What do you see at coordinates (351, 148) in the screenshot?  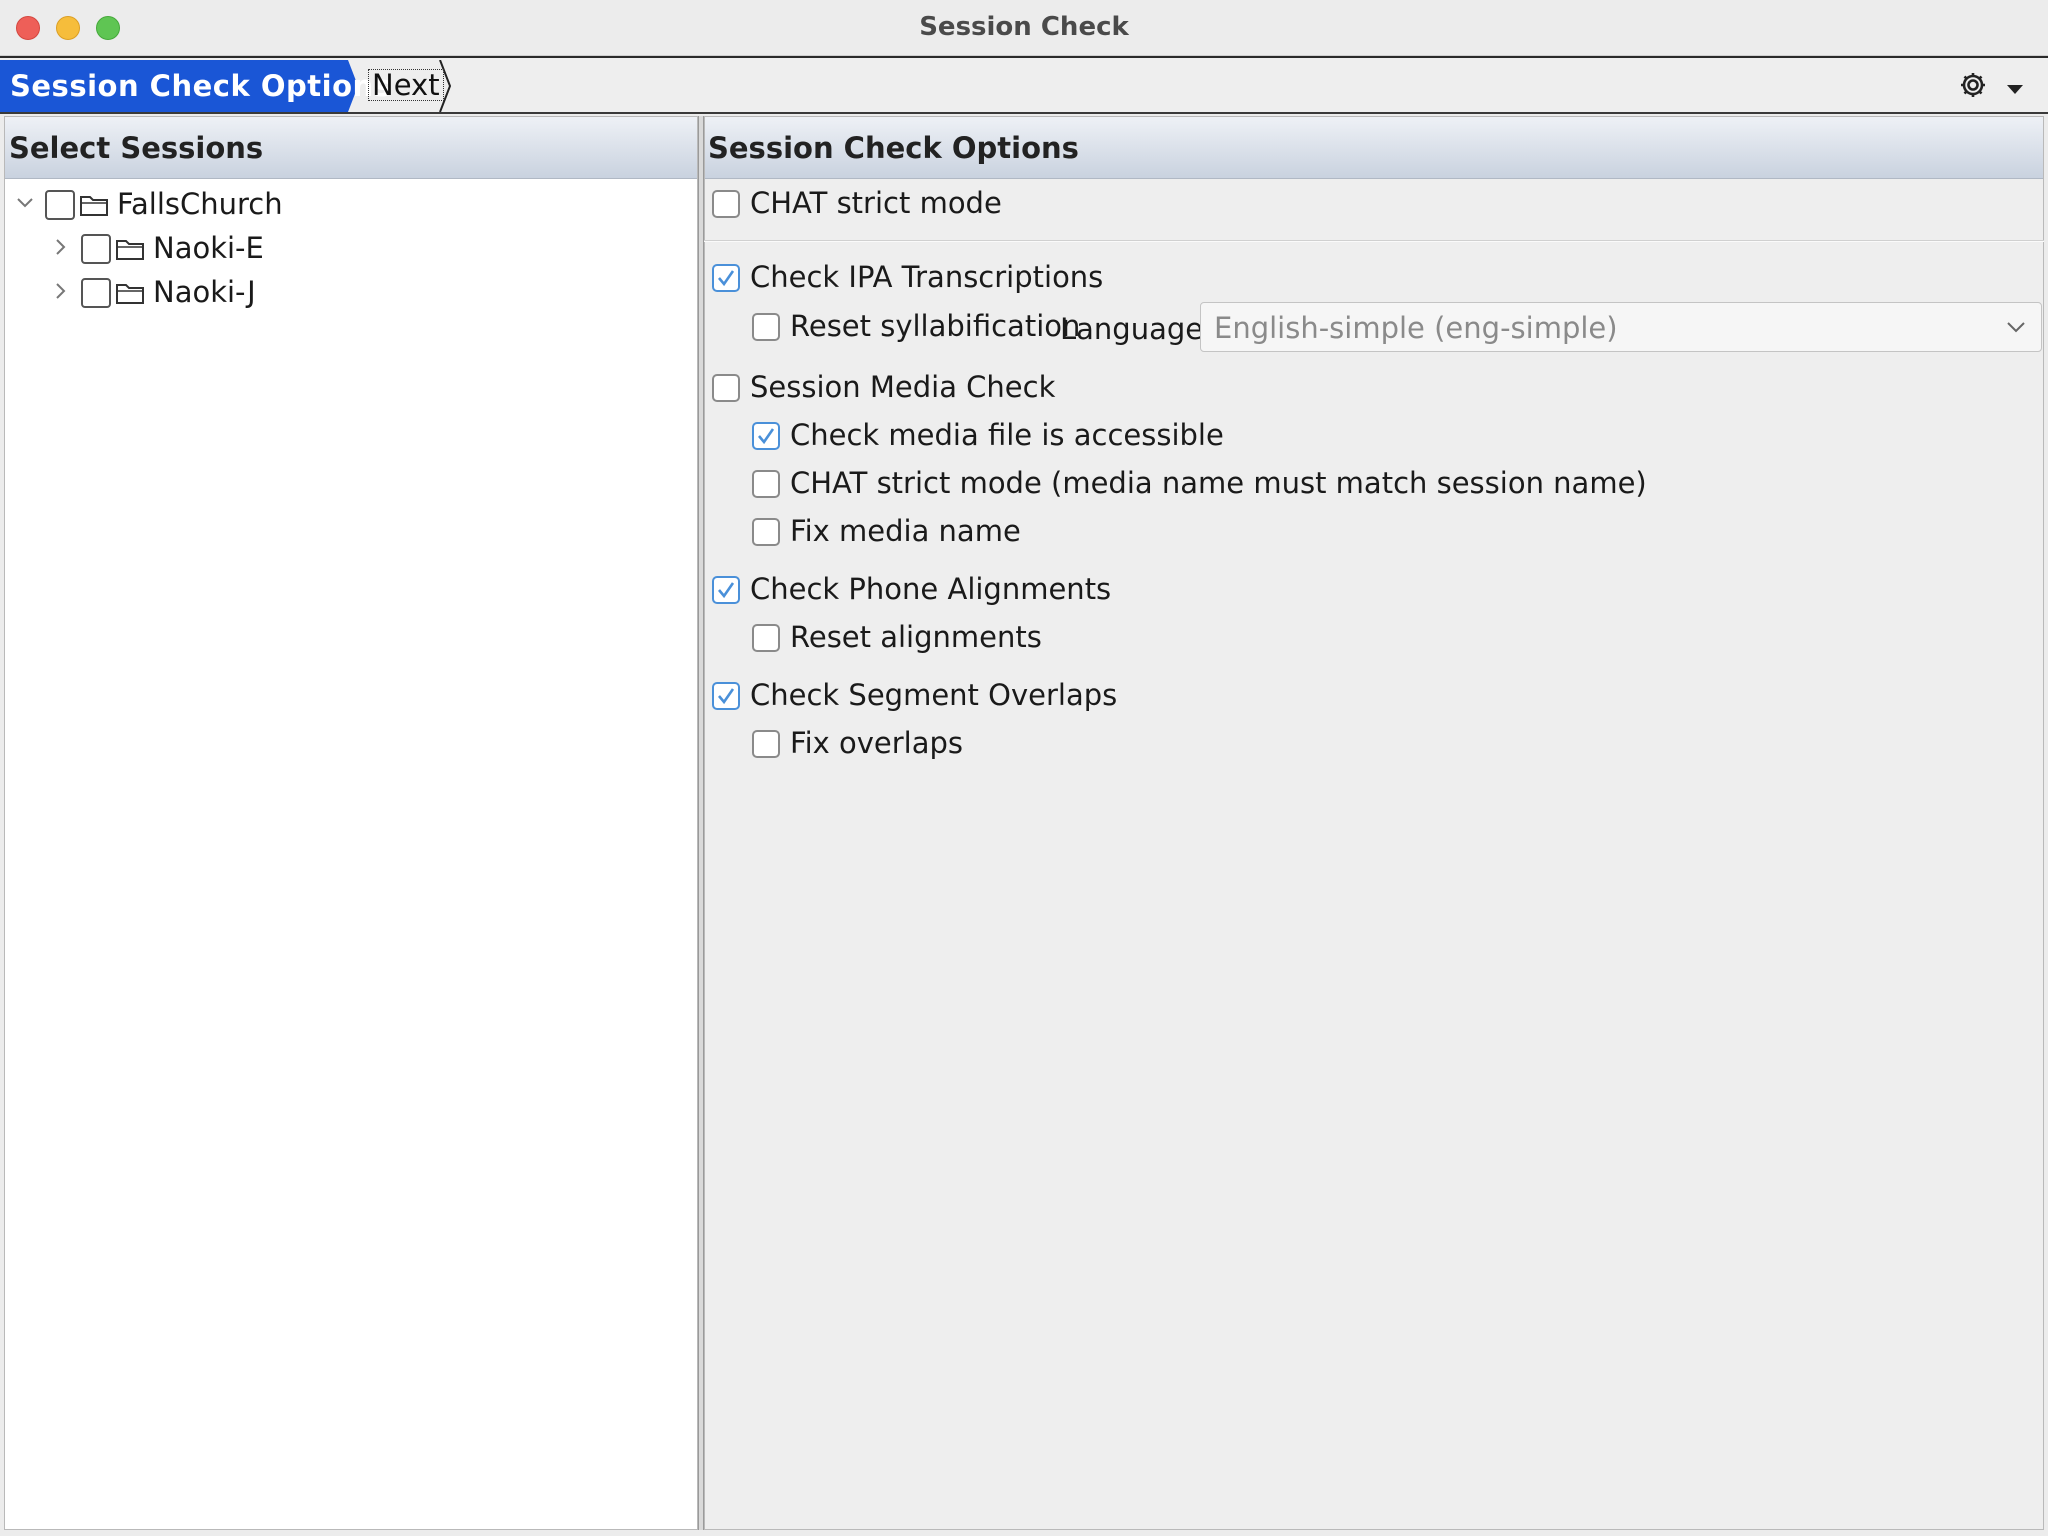 I see `select-sessions-header: Select Sessions` at bounding box center [351, 148].